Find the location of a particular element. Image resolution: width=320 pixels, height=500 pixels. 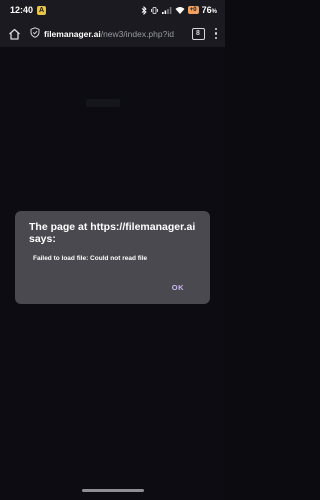

home-icon is located at coordinates (14, 34).